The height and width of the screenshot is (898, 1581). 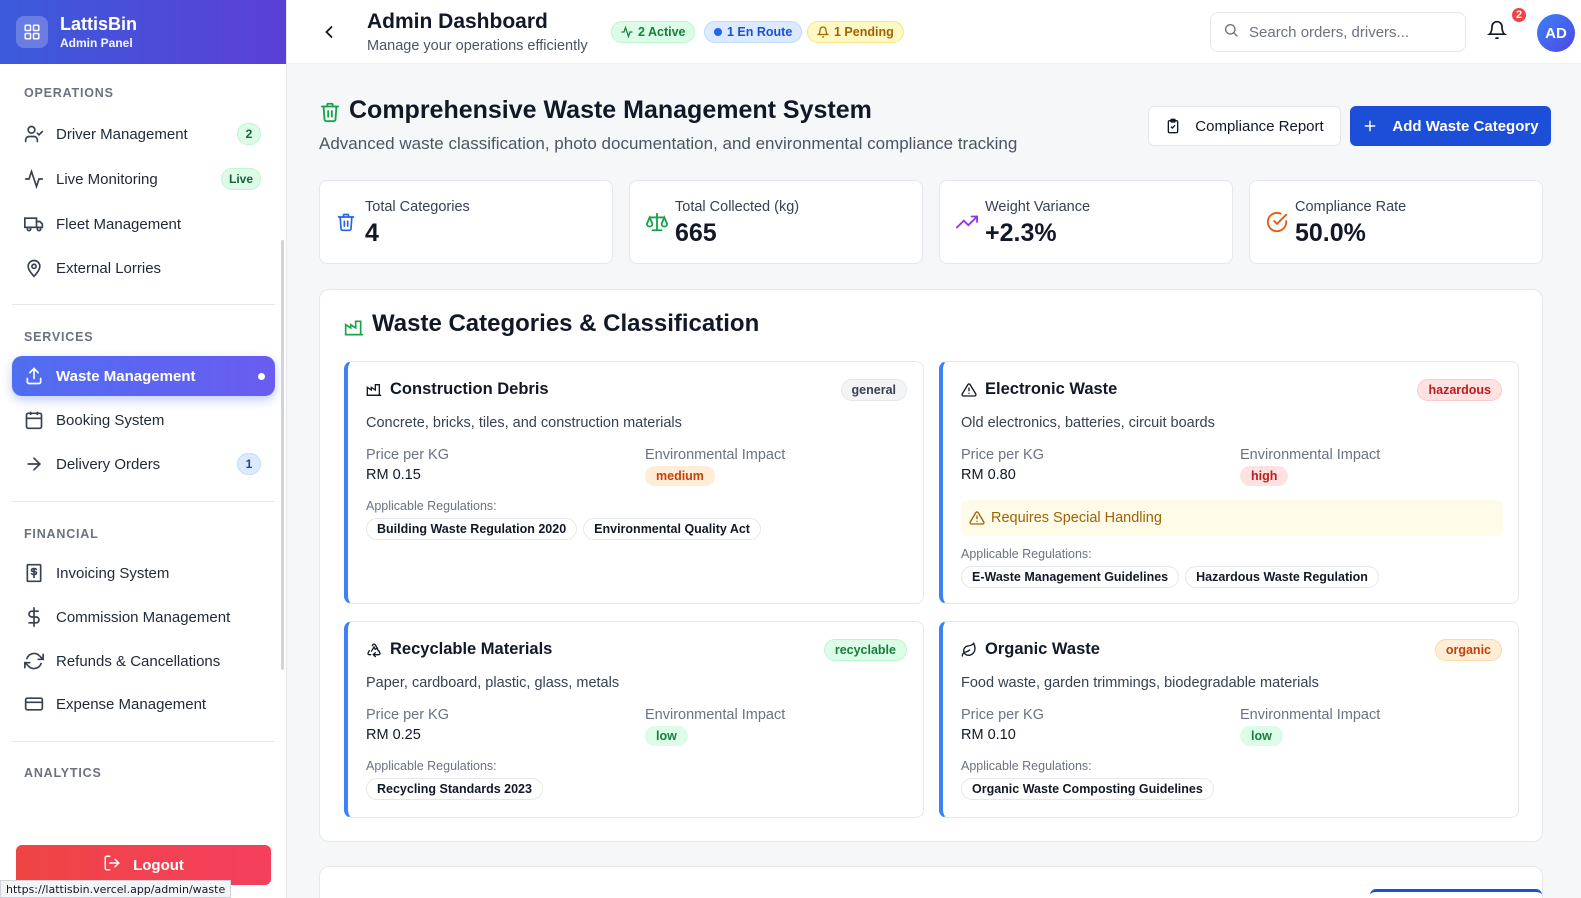 I want to click on active-status-pill: 2 Active, so click(x=653, y=32).